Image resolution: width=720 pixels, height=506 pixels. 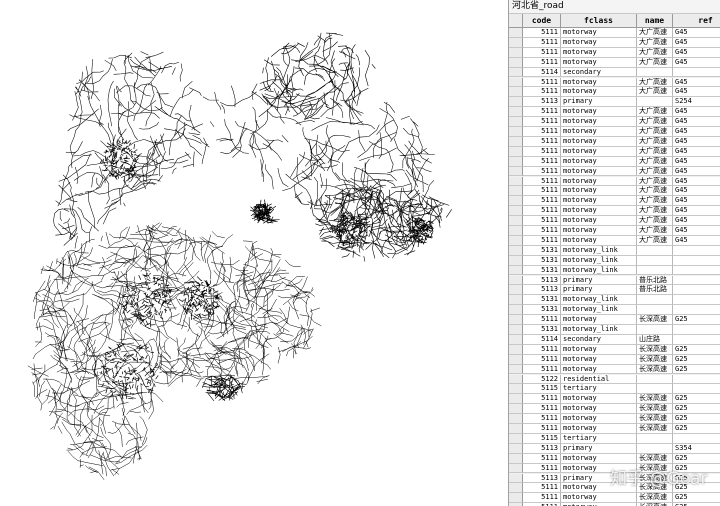 I want to click on column-header-ref: ref, so click(x=696, y=21).